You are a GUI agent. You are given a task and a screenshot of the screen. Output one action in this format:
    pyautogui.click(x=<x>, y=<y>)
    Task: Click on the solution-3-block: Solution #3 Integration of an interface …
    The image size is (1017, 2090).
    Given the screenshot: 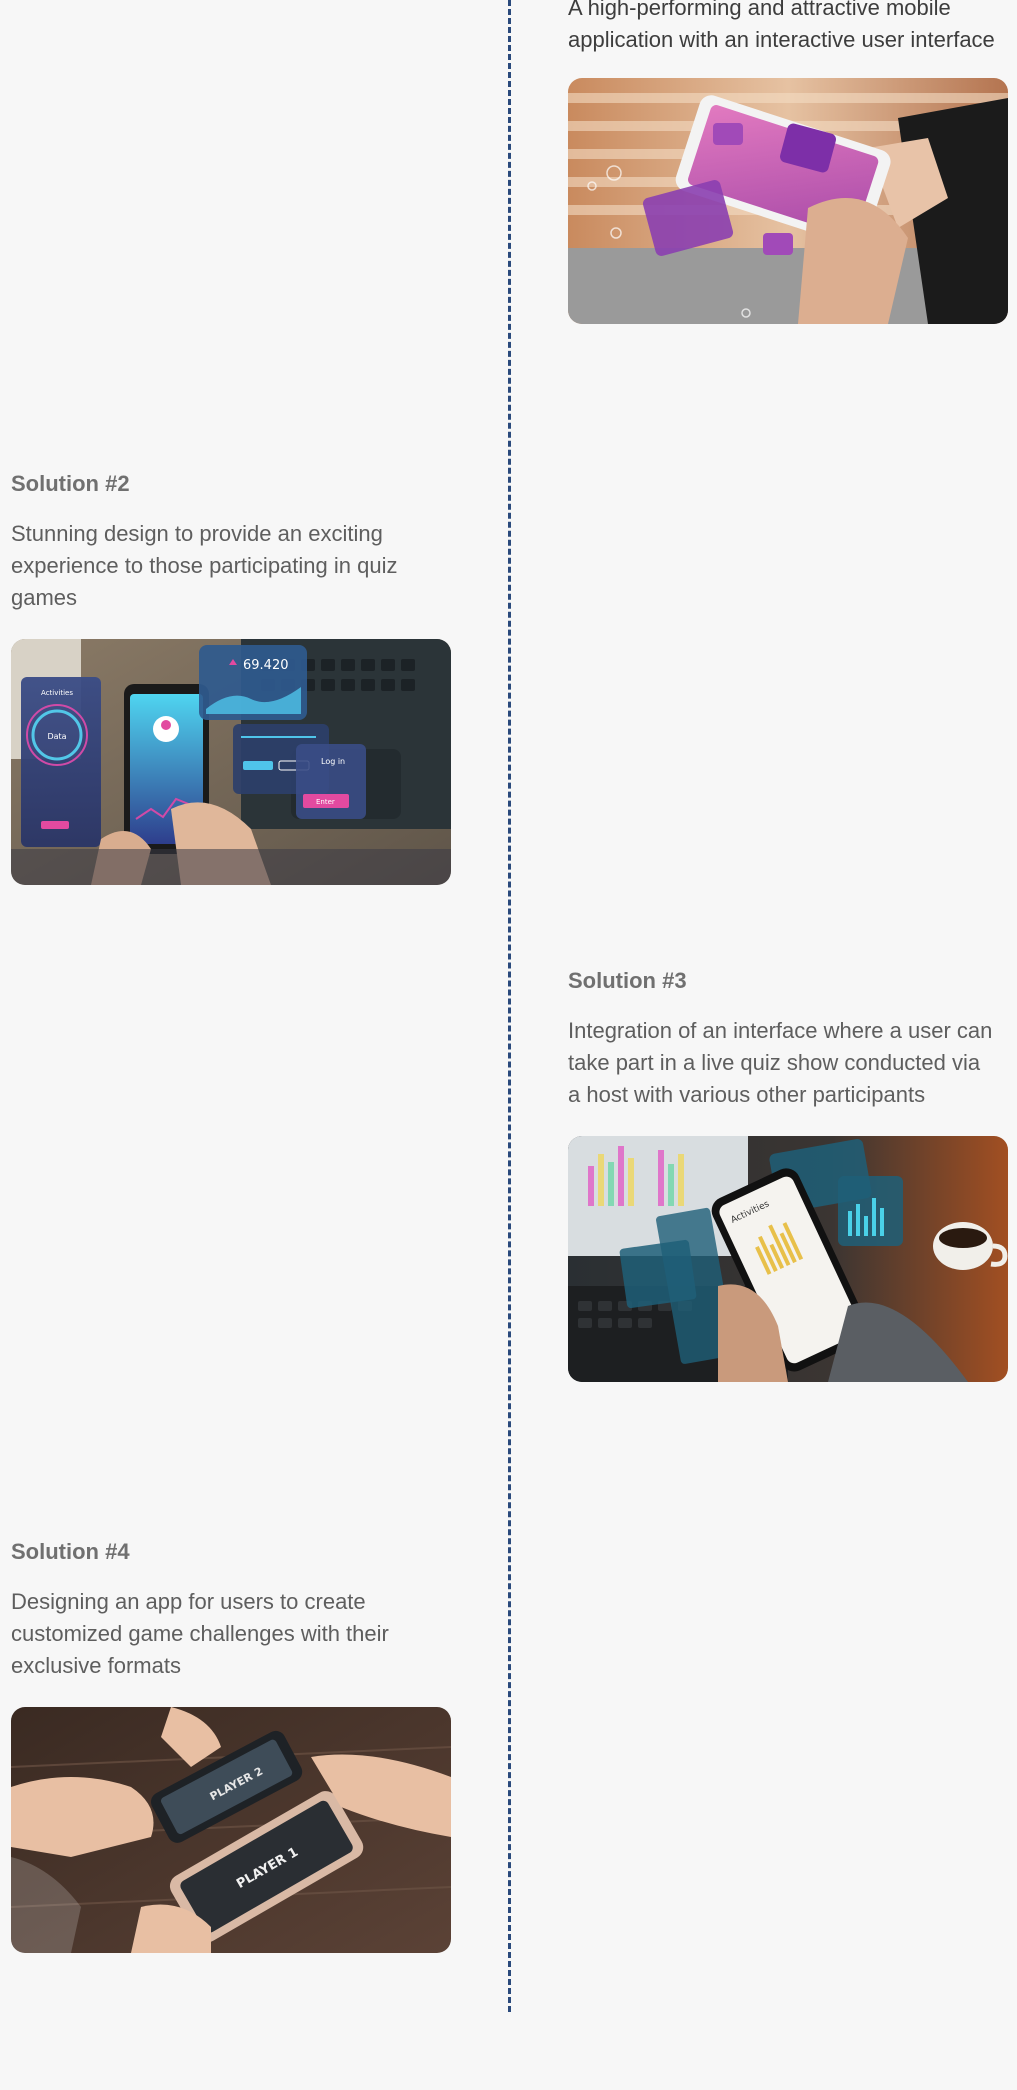 What is the action you would take?
    pyautogui.click(x=788, y=1174)
    